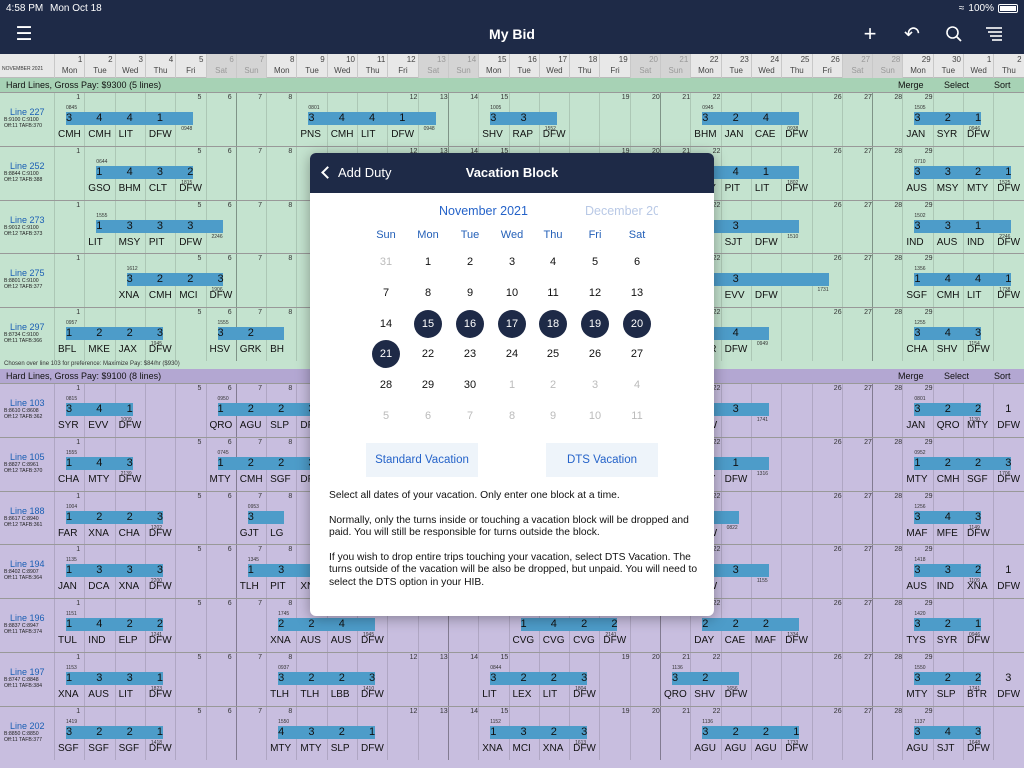 The image size is (1024, 768). What do you see at coordinates (32, 564) in the screenshot?
I see `line-name: Line 194` at bounding box center [32, 564].